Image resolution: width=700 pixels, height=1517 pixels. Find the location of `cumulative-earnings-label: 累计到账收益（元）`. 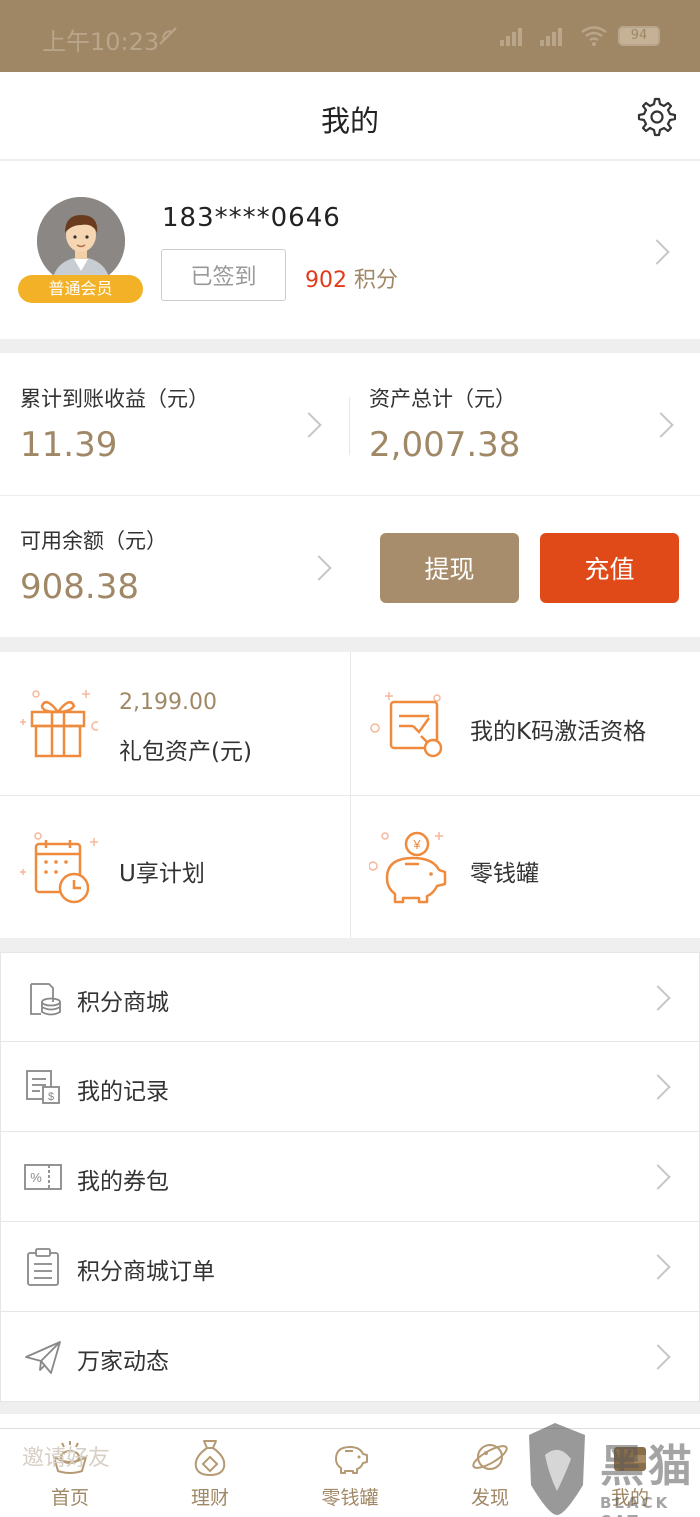

cumulative-earnings-label: 累计到账收益（元） is located at coordinates (114, 399).